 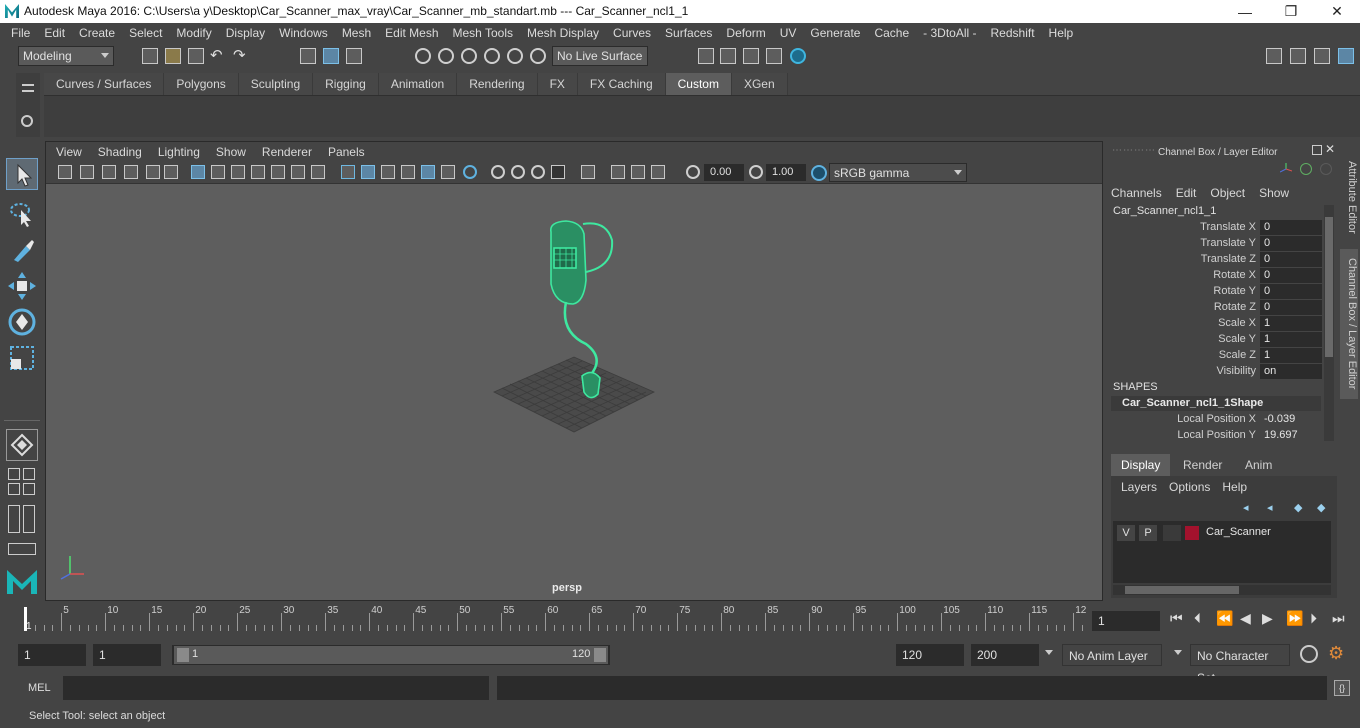 I want to click on viewport-menu-show: Show, so click(x=231, y=152).